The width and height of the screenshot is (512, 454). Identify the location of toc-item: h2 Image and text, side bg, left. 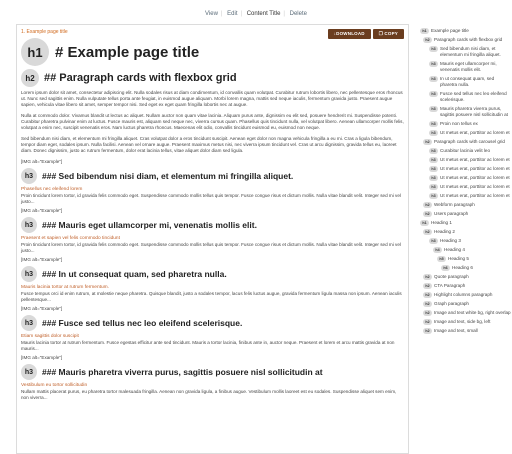
(466, 322).